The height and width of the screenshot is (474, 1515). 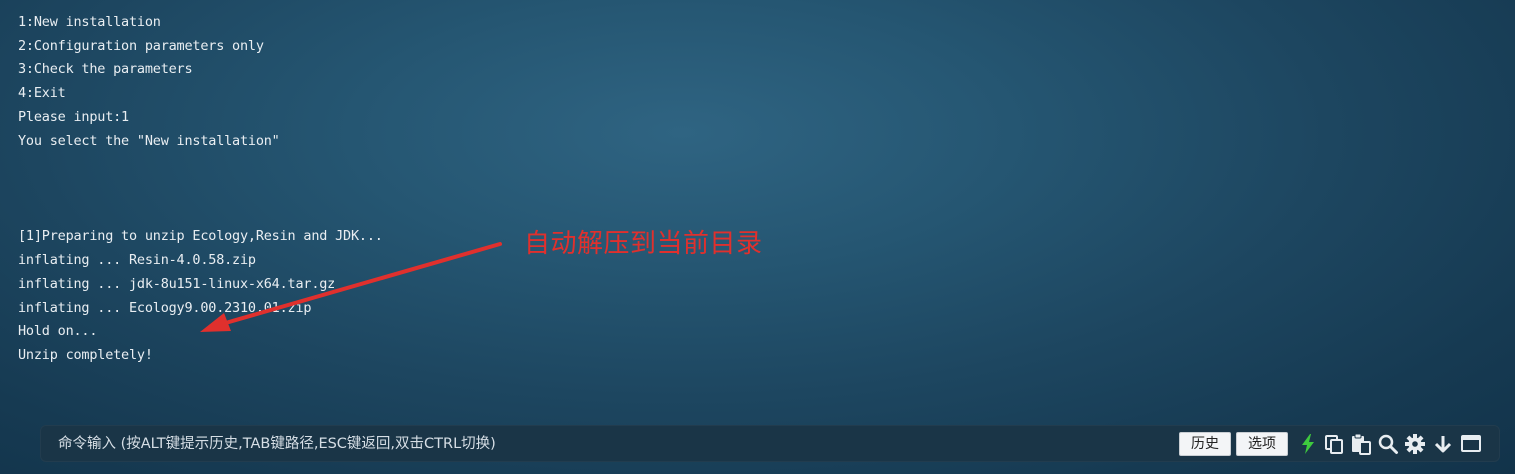 I want to click on arrow-down-icon, so click(x=1443, y=444).